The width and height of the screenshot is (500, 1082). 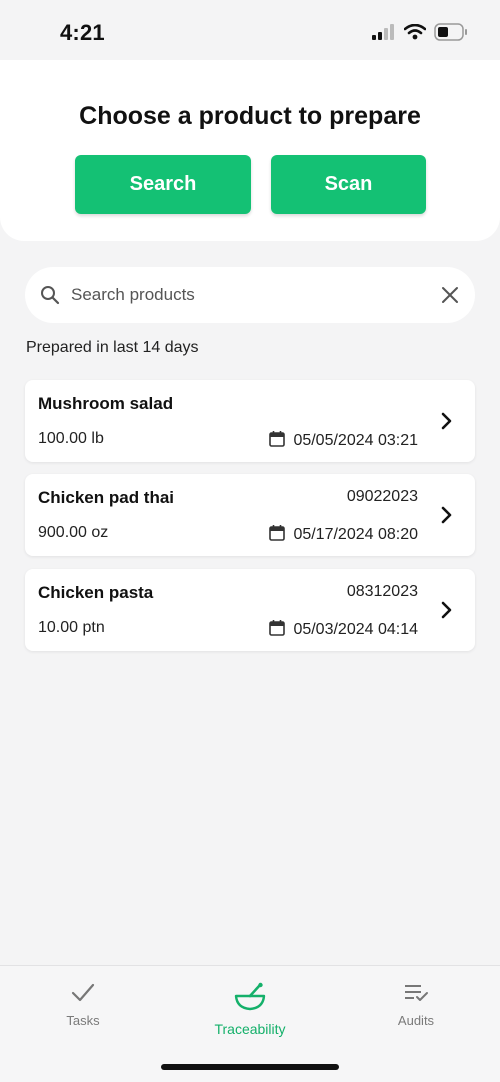 What do you see at coordinates (106, 497) in the screenshot?
I see `product-name: Chicken pad thai` at bounding box center [106, 497].